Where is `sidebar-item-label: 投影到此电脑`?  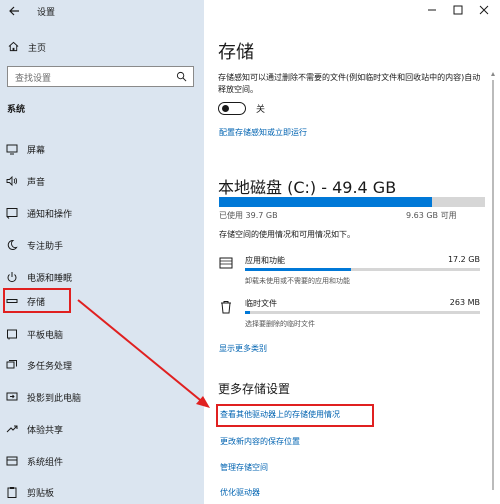 sidebar-item-label: 投影到此电脑 is located at coordinates (54, 399).